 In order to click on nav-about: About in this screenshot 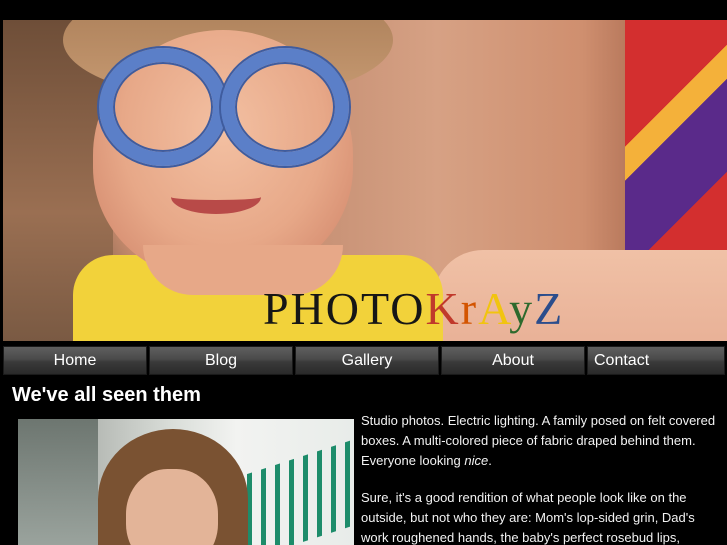, I will do `click(513, 360)`.